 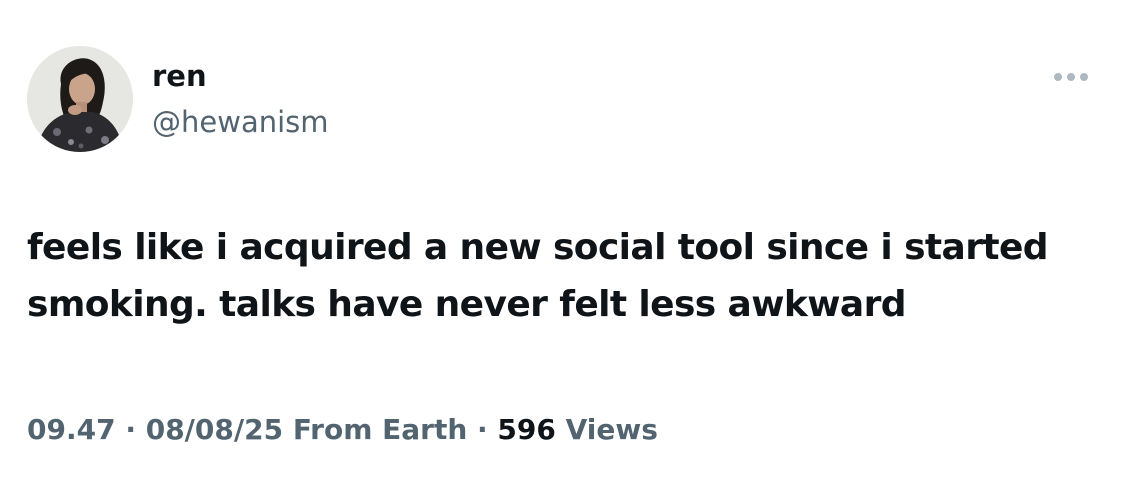 What do you see at coordinates (240, 122) in the screenshot?
I see `author-handle: @hewanism` at bounding box center [240, 122].